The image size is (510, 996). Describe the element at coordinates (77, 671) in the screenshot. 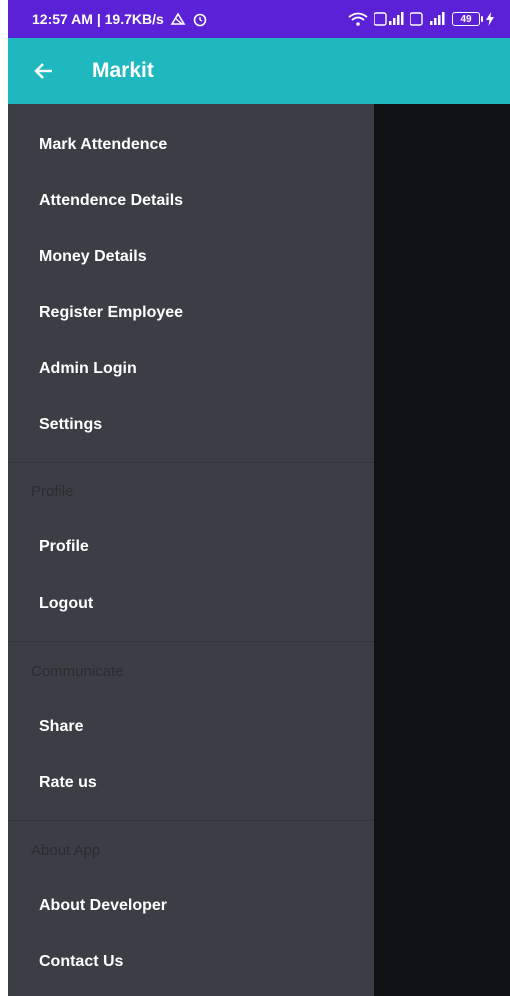

I see `section-header-communicate: Communicate` at that location.